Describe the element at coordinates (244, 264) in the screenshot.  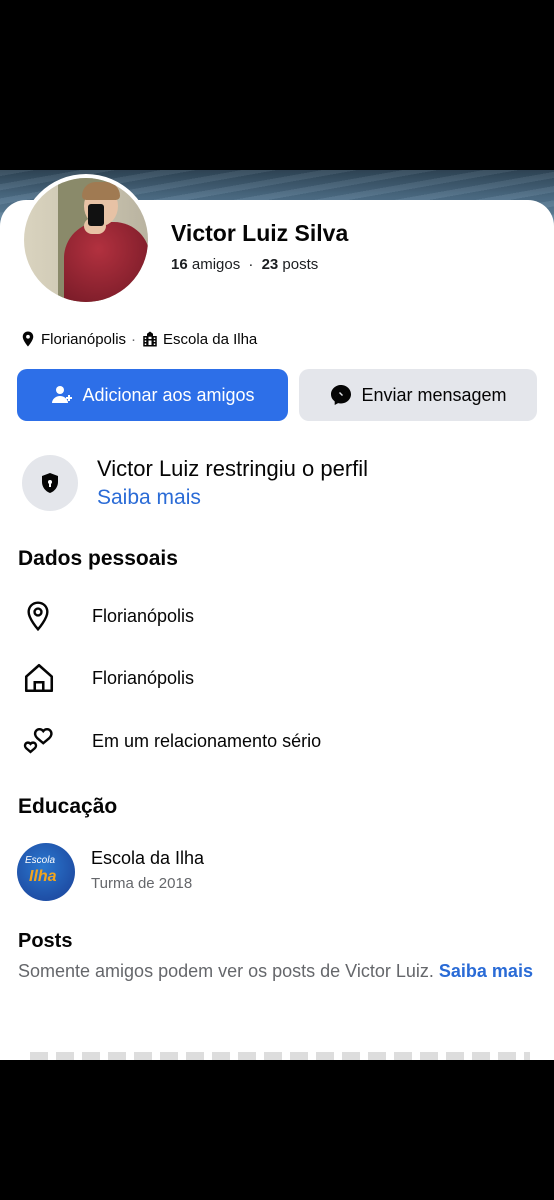
I see `profile-stats: 16 amigos · 23 posts` at that location.